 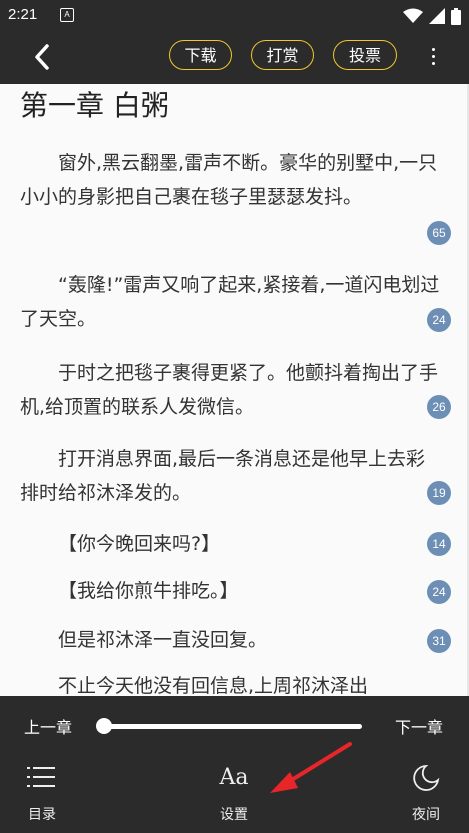 I want to click on chapter-title: 第一章 白粥, so click(x=94, y=105).